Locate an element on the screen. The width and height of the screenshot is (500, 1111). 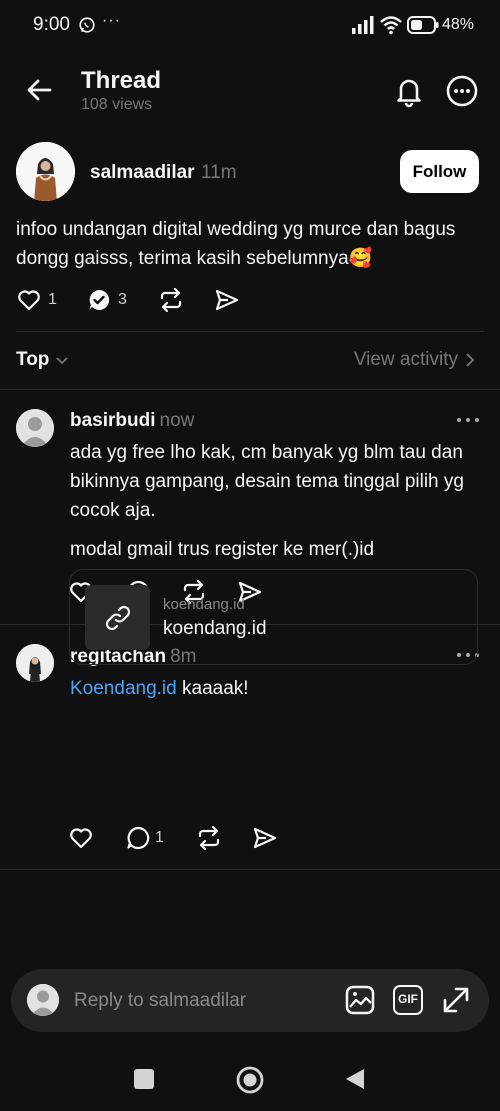
expand-button is located at coordinates (456, 1000).